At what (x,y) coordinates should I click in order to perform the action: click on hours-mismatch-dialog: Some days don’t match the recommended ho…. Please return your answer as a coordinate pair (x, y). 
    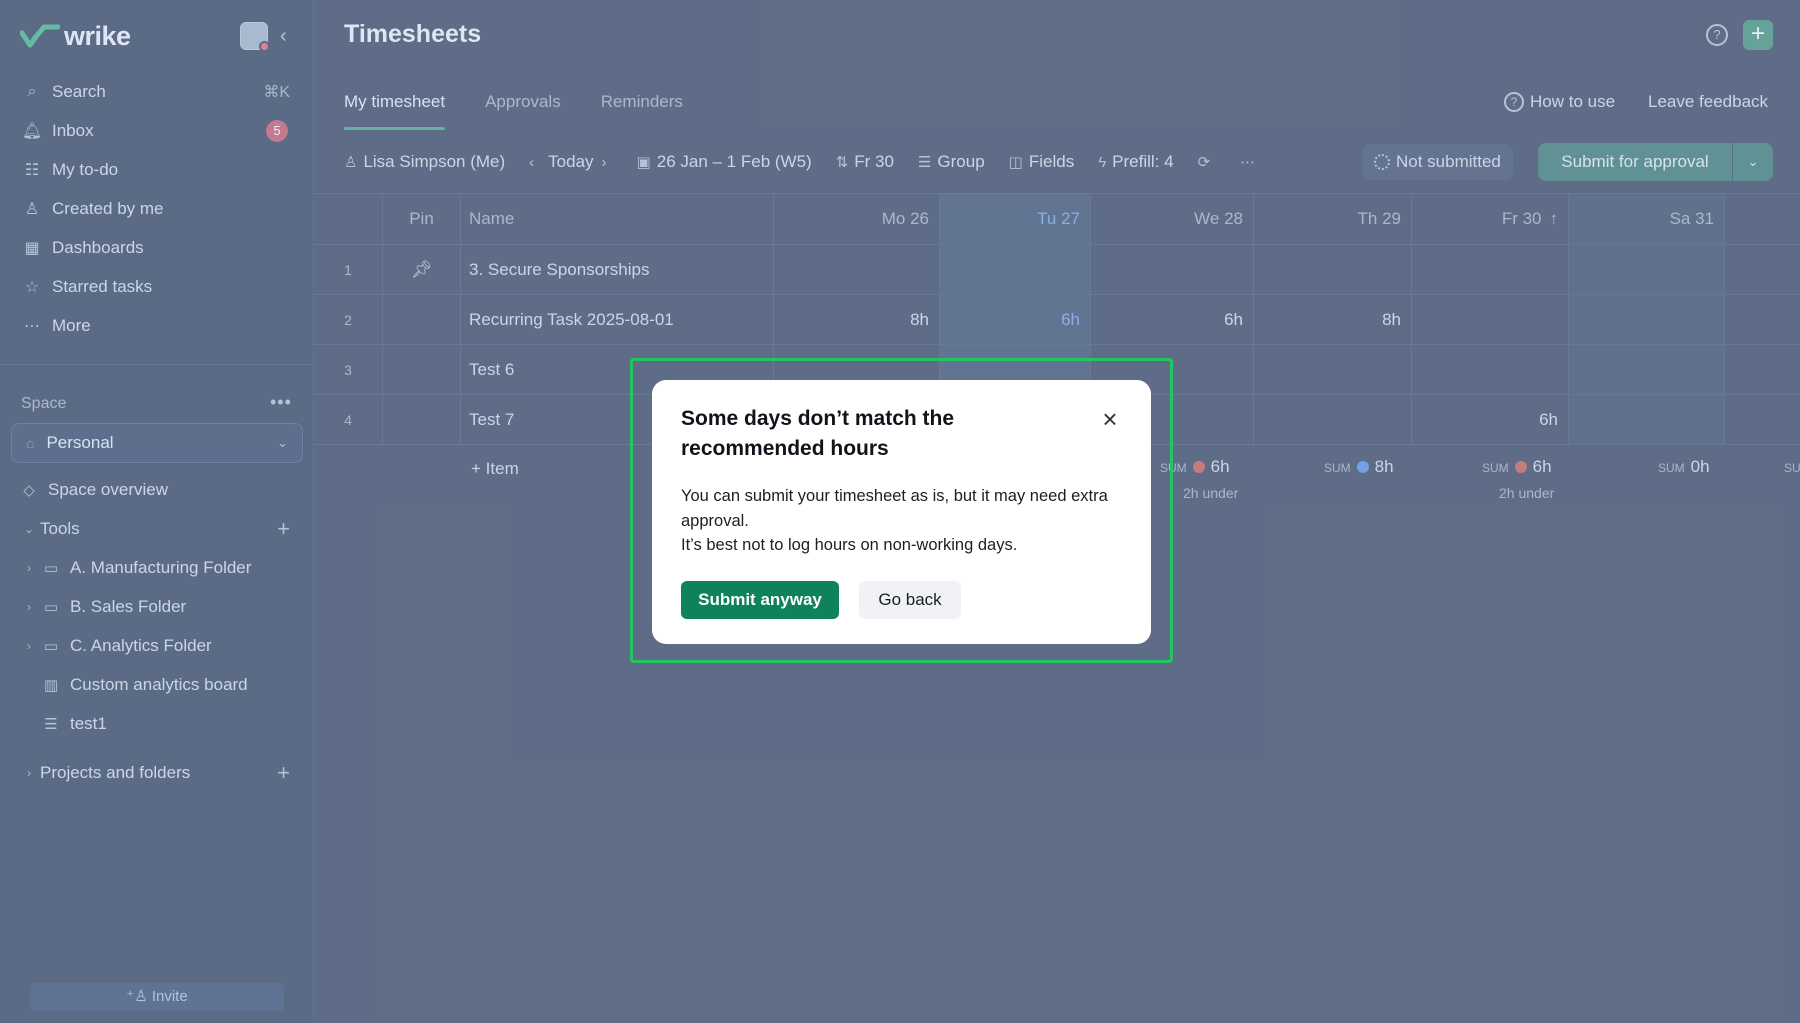
    Looking at the image, I should click on (901, 512).